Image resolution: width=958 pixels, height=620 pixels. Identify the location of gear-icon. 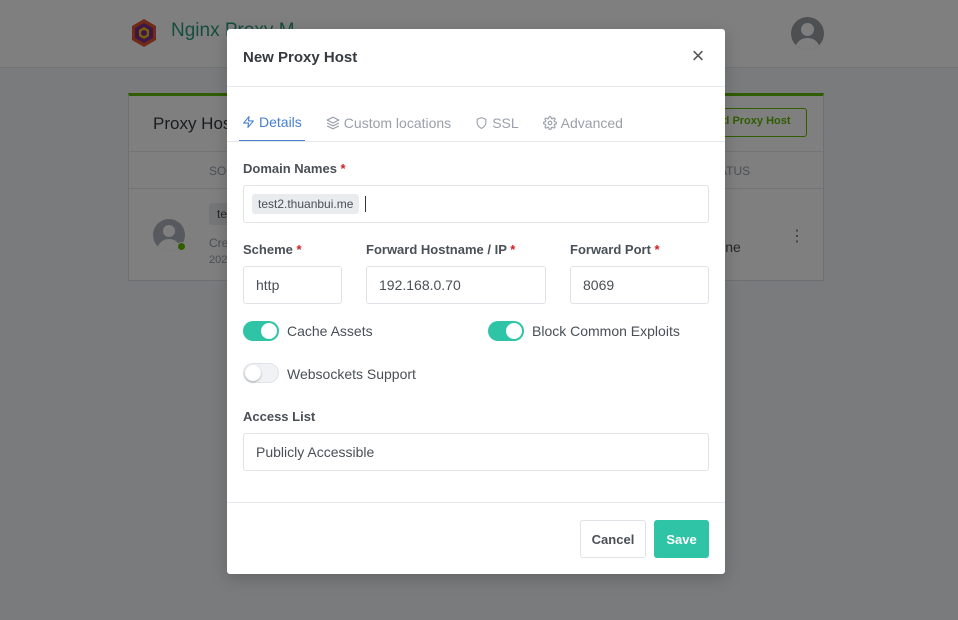
(549, 122).